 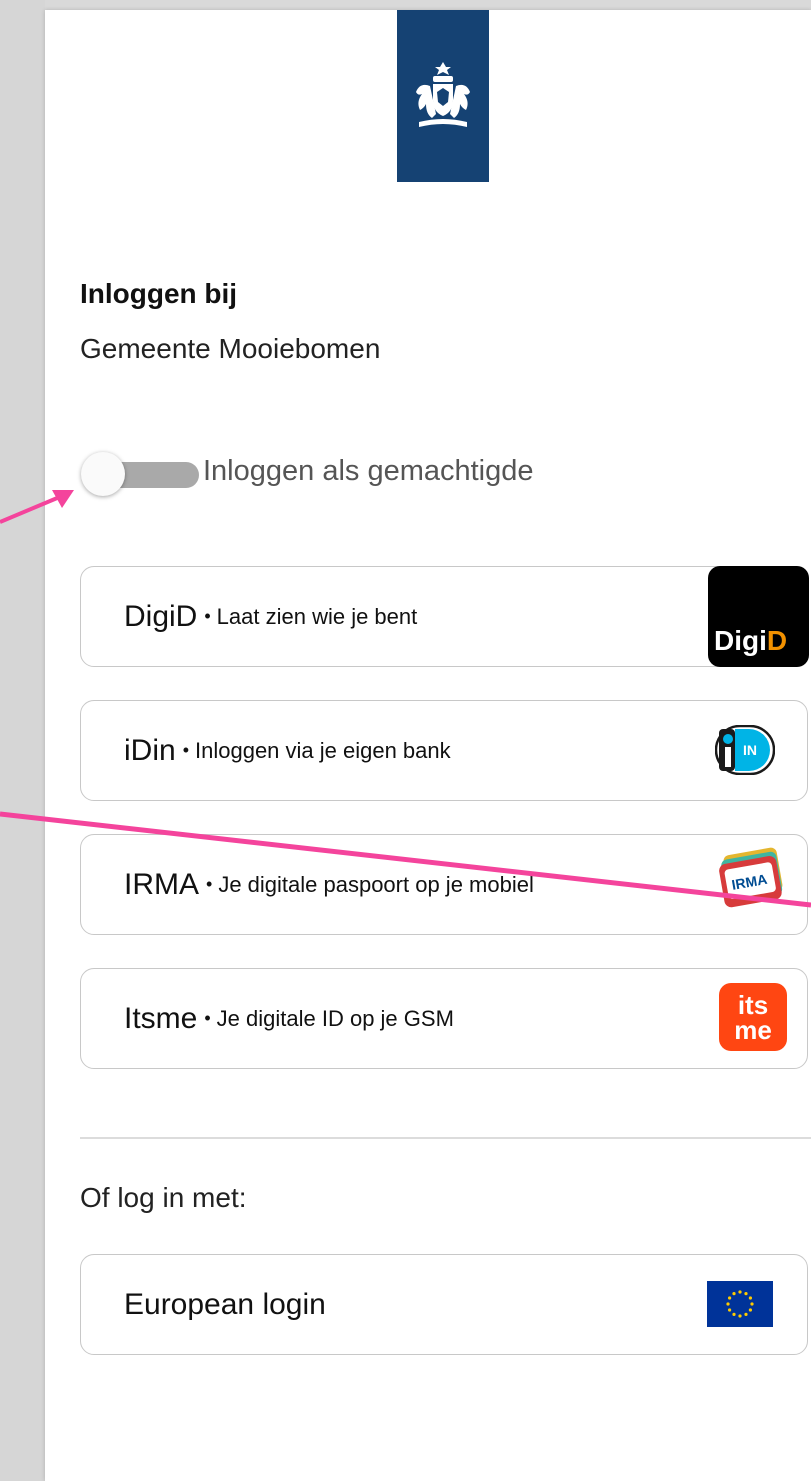 I want to click on annotation-arrow-toggle, so click(x=31, y=509).